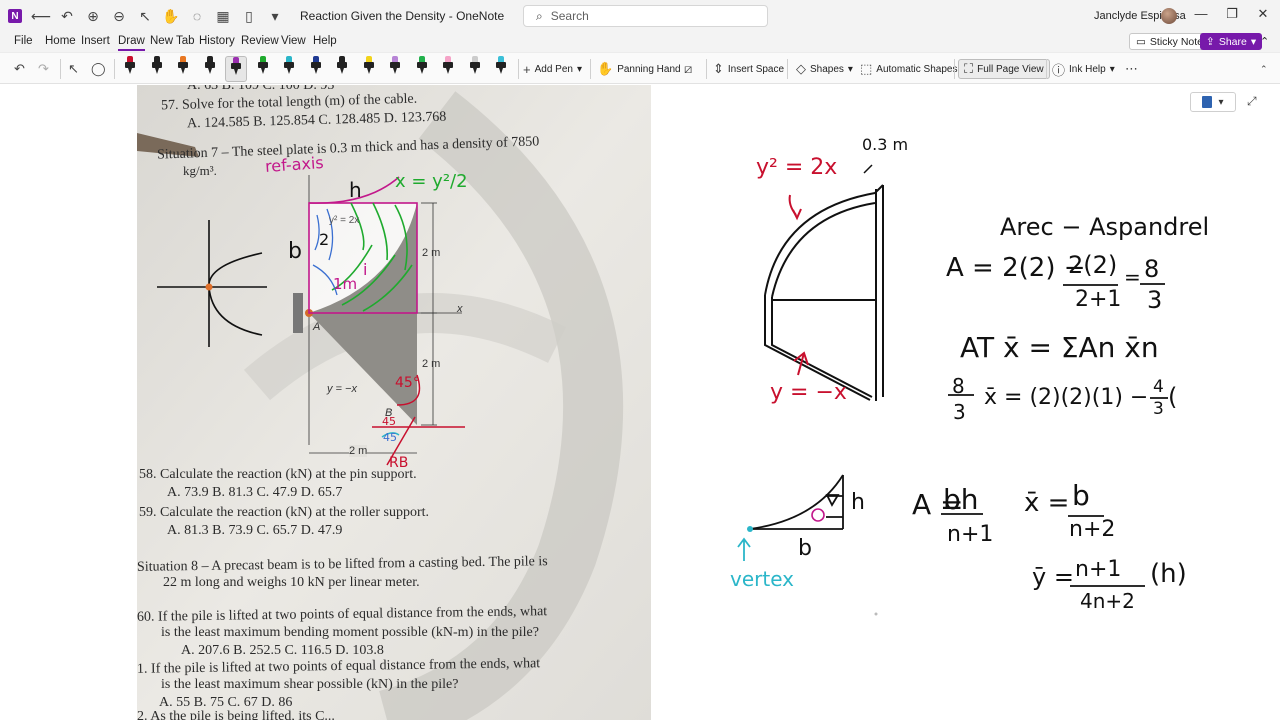 The image size is (1280, 720). What do you see at coordinates (373, 16) in the screenshot?
I see `page-title: Reaction Given the Density` at bounding box center [373, 16].